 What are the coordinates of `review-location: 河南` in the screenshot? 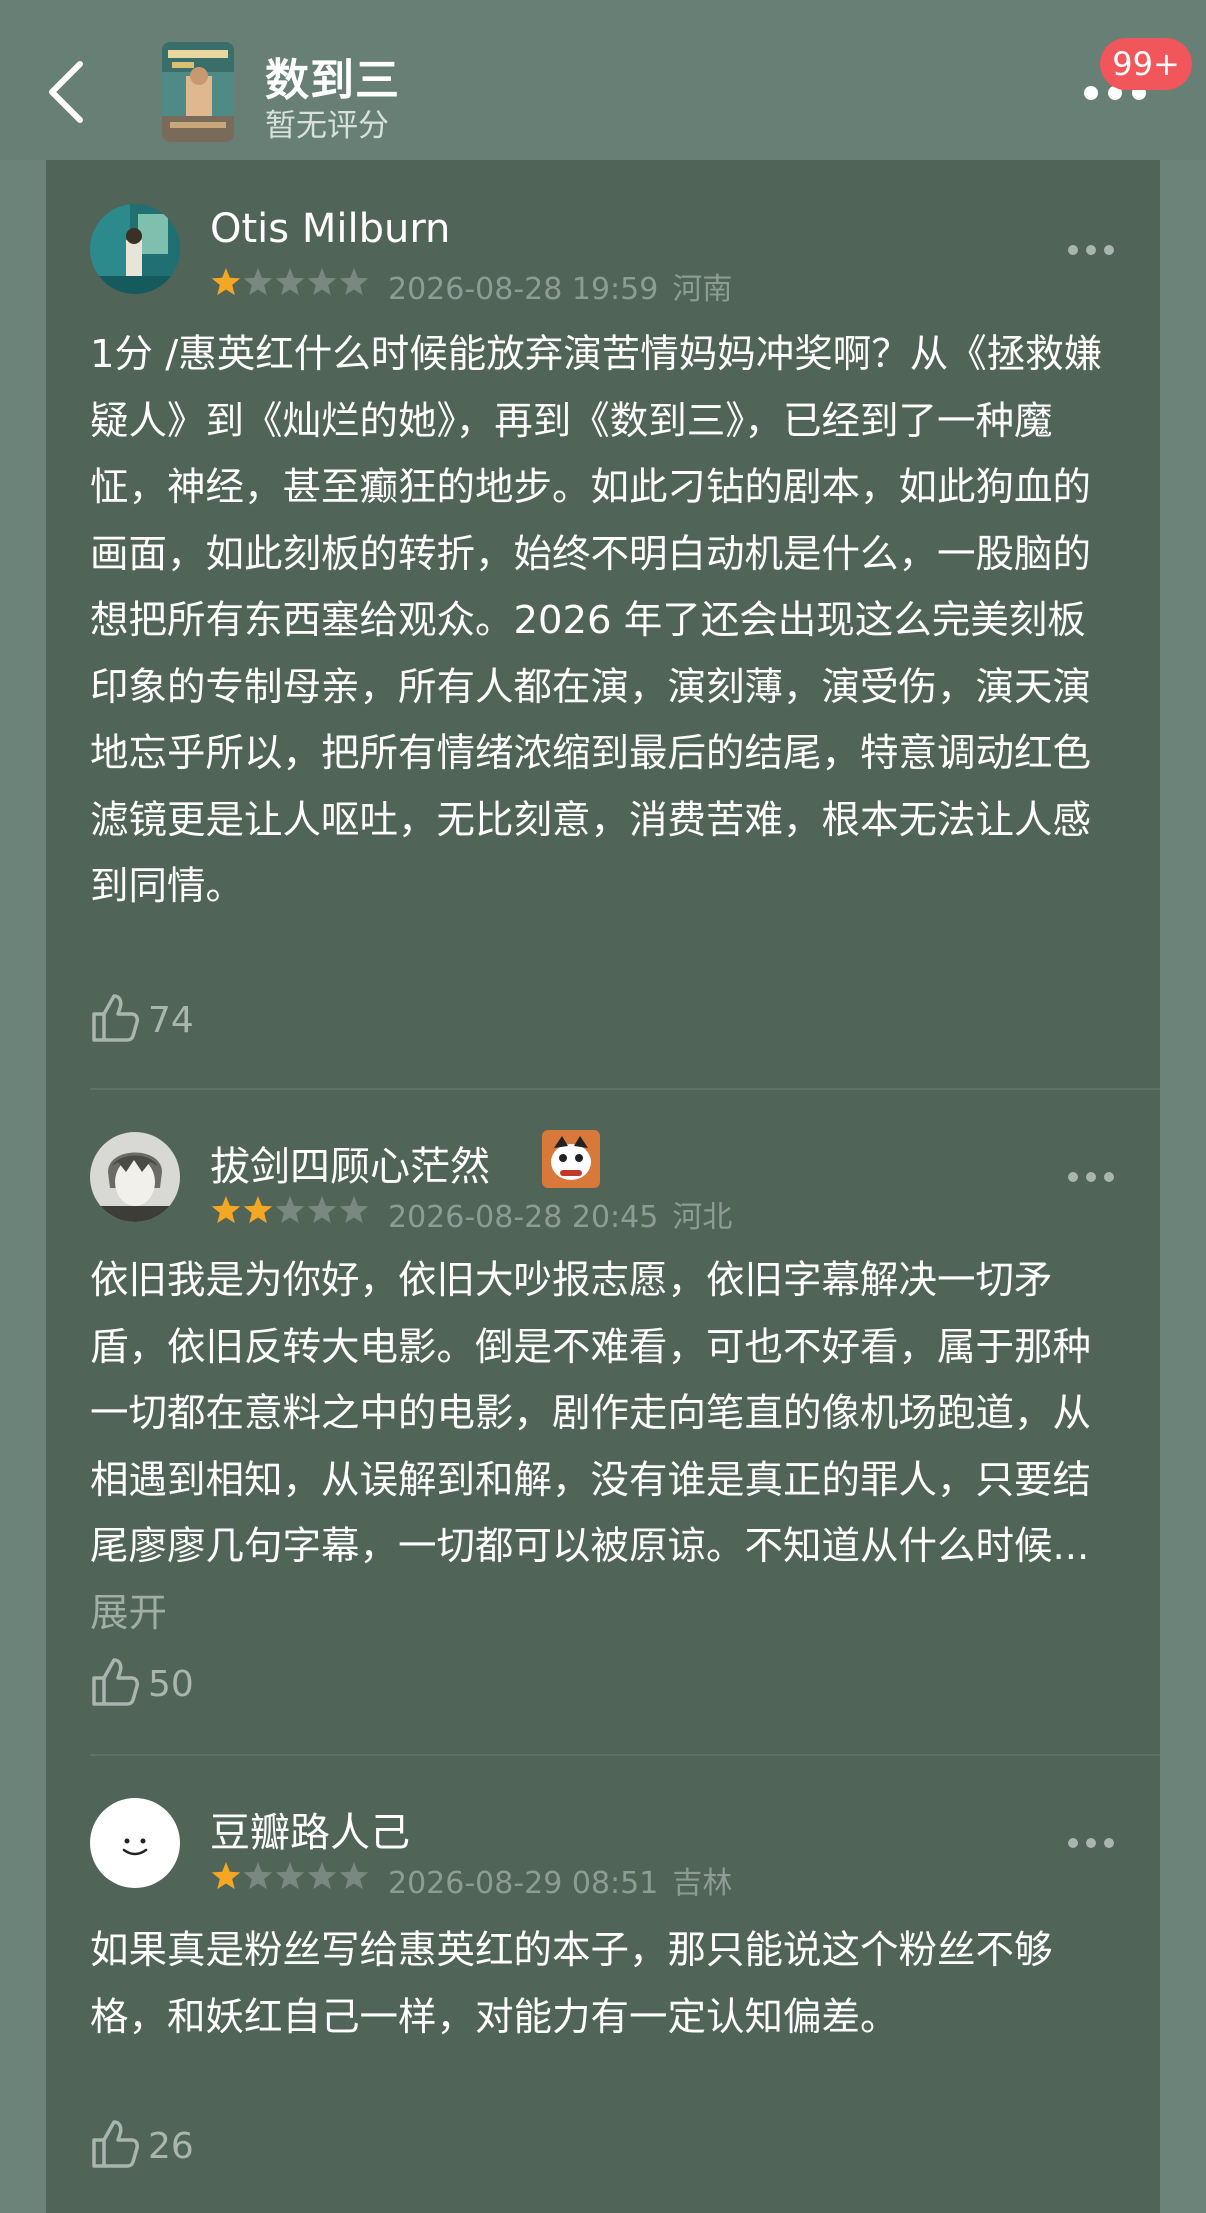 It's located at (702, 289).